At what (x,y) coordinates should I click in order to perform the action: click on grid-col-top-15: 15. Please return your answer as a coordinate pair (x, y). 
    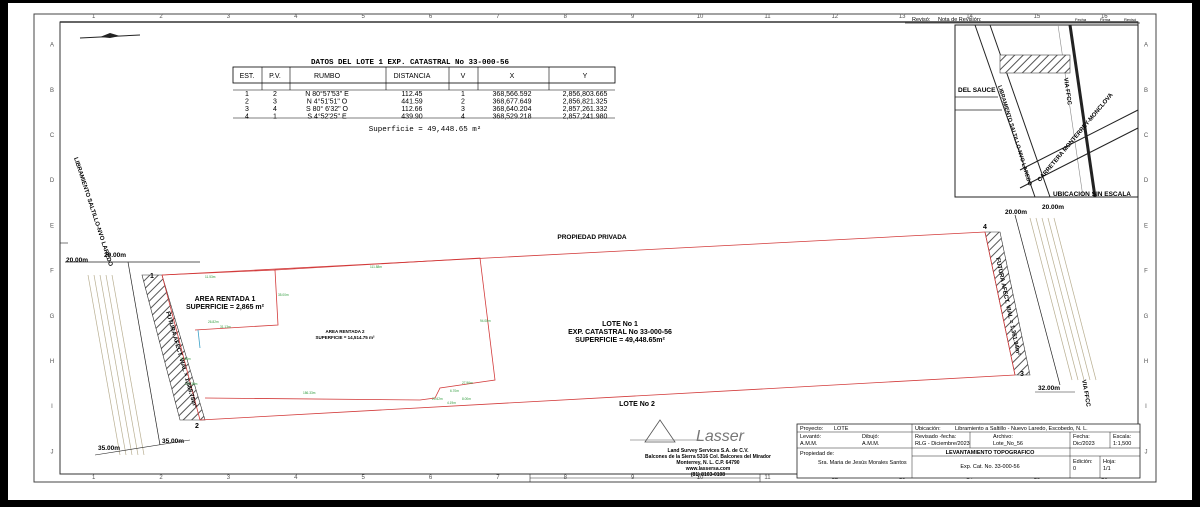
    Looking at the image, I should click on (1037, 17).